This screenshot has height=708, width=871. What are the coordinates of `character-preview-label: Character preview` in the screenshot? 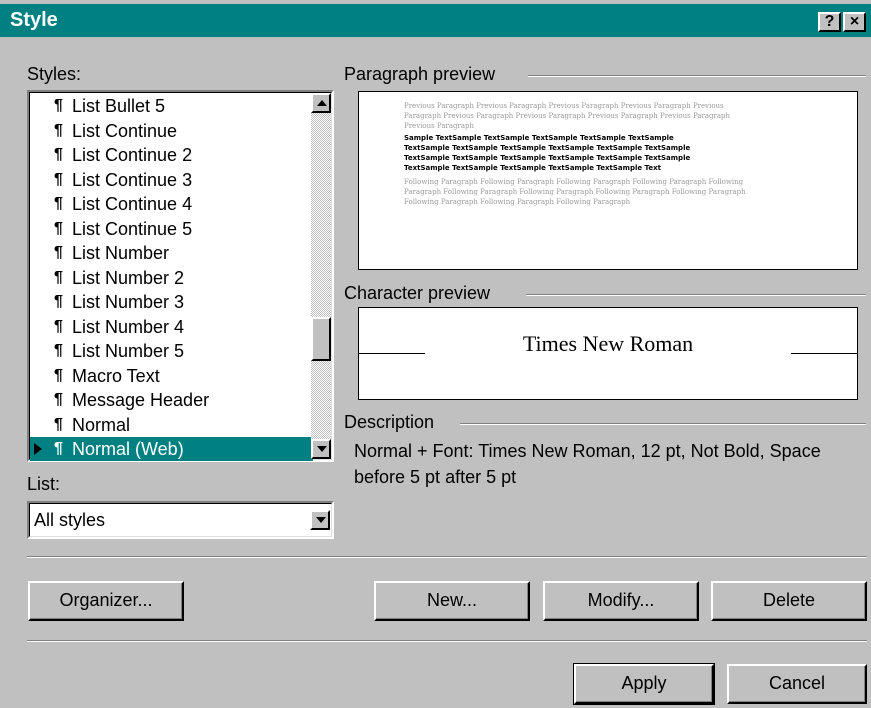 It's located at (417, 293).